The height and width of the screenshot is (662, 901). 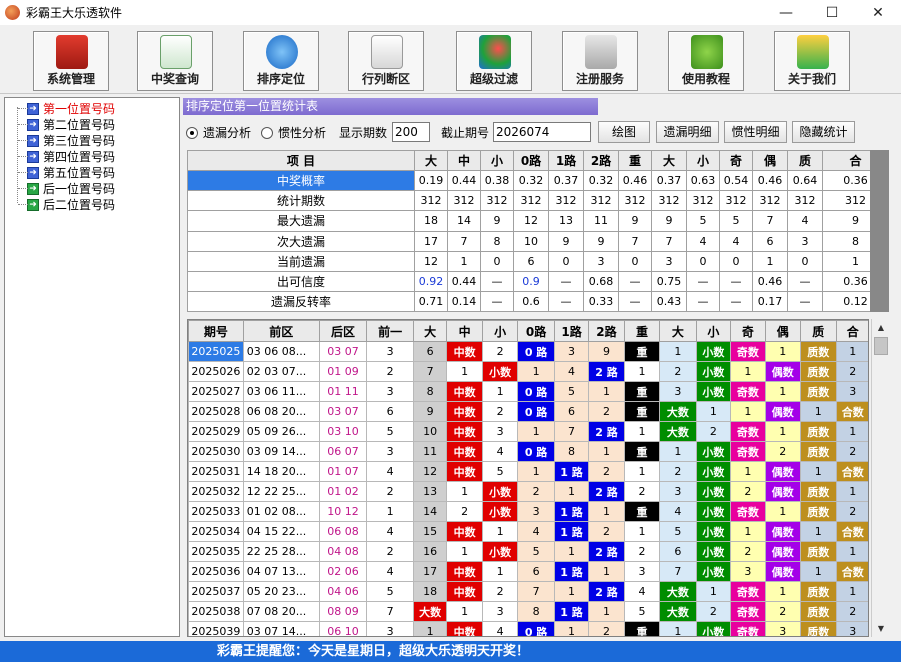 What do you see at coordinates (216, 351) in the screenshot?
I see `period-cell: 2025025` at bounding box center [216, 351].